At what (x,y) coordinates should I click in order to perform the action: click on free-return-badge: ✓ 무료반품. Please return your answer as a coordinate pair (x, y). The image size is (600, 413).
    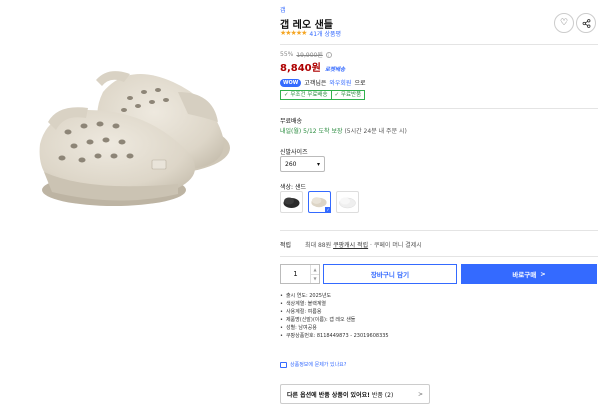
    Looking at the image, I should click on (348, 95).